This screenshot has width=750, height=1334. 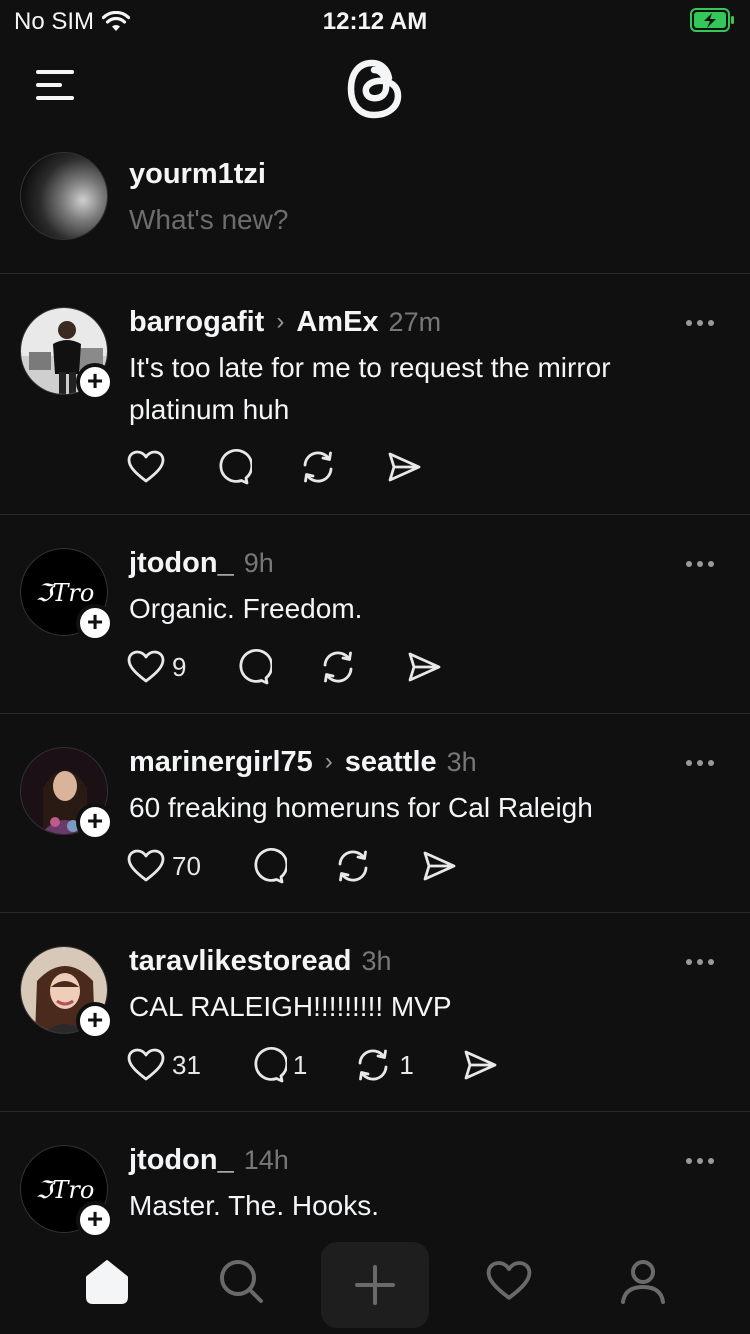 What do you see at coordinates (290, 1006) in the screenshot?
I see `post-text: CAL RALEIGH!!!!!!!!! MVP` at bounding box center [290, 1006].